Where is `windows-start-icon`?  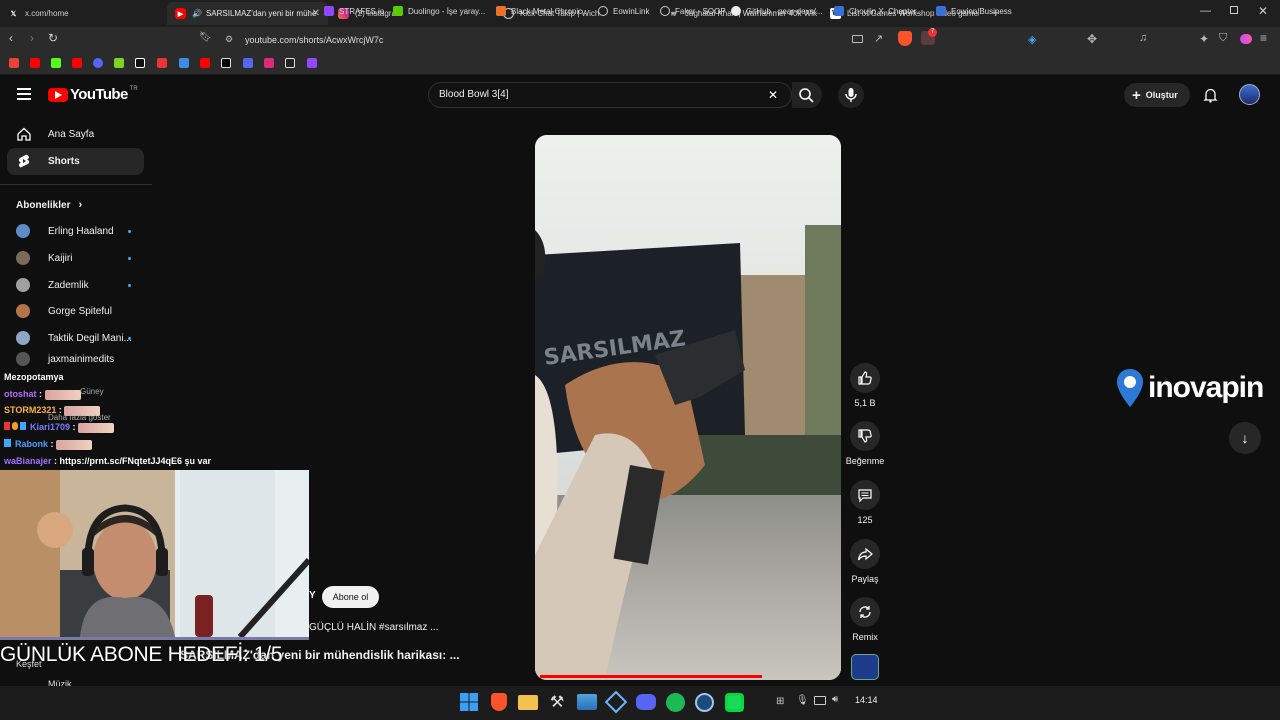
windows-start-icon is located at coordinates (469, 702).